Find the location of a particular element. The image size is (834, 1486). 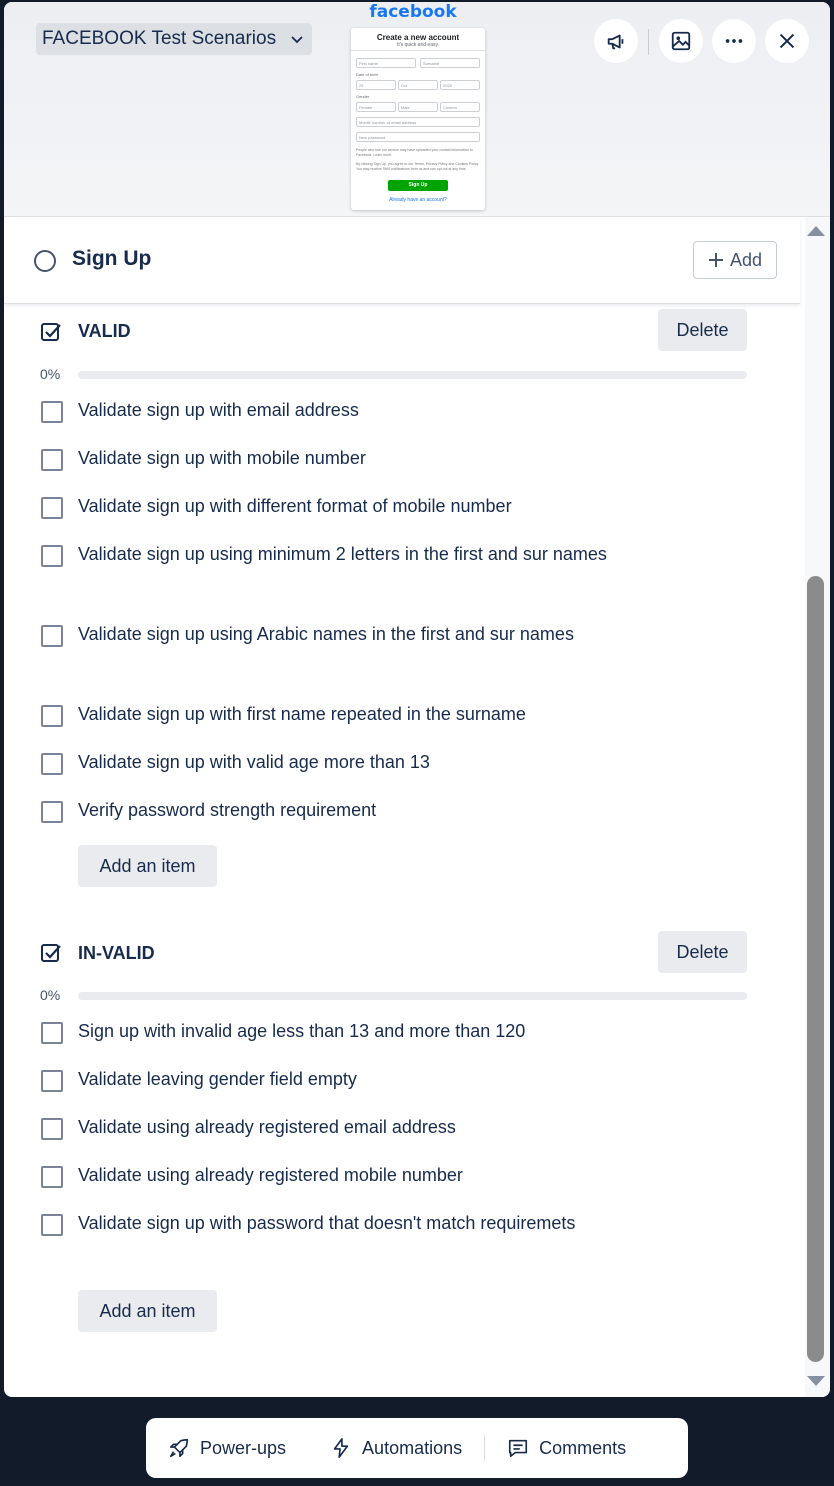

facebook-logo: facebook is located at coordinates (413, 12).